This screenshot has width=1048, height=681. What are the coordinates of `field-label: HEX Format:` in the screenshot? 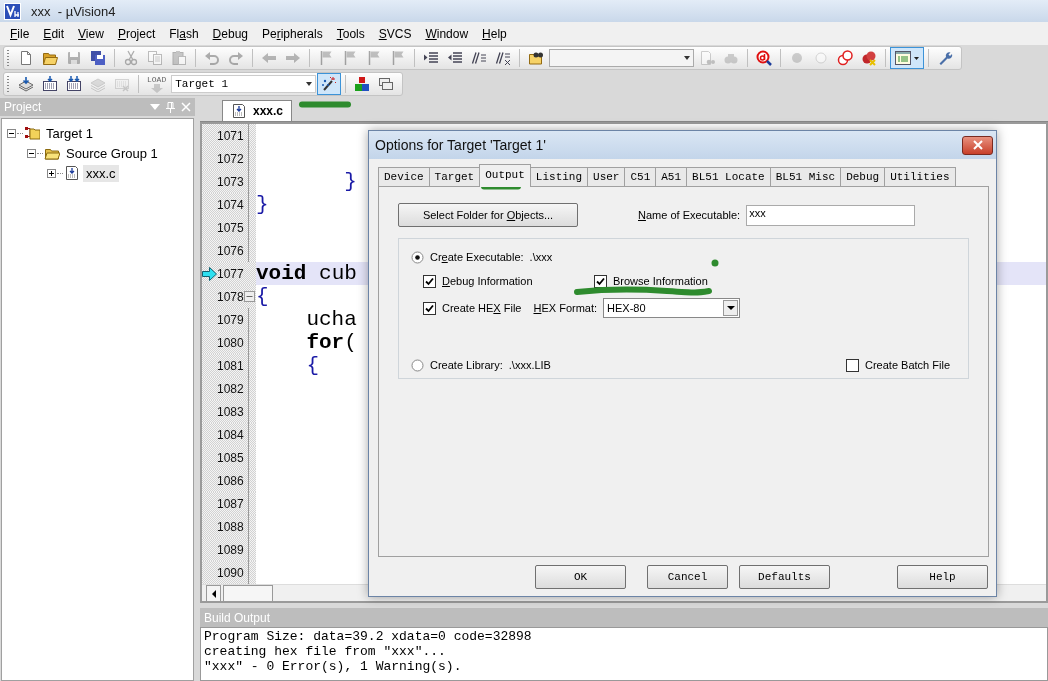 It's located at (565, 308).